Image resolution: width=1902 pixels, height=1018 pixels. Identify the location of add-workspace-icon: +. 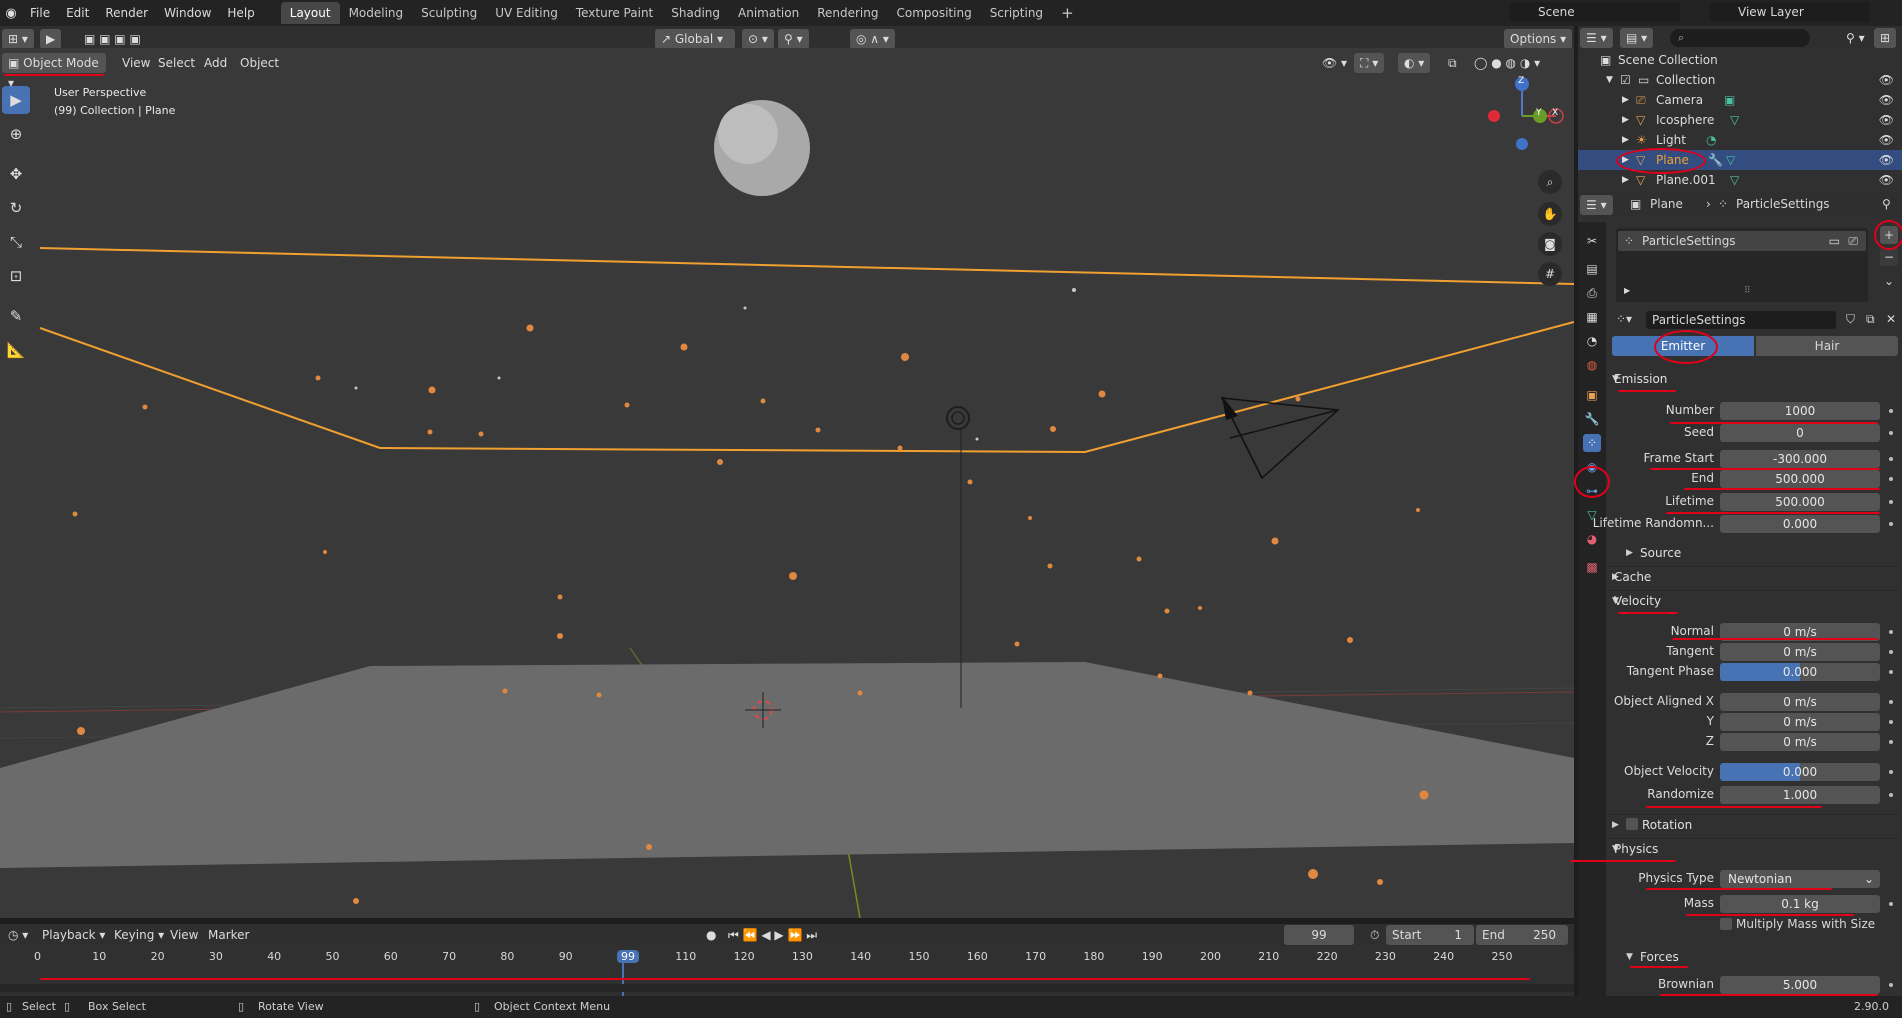
(1067, 13).